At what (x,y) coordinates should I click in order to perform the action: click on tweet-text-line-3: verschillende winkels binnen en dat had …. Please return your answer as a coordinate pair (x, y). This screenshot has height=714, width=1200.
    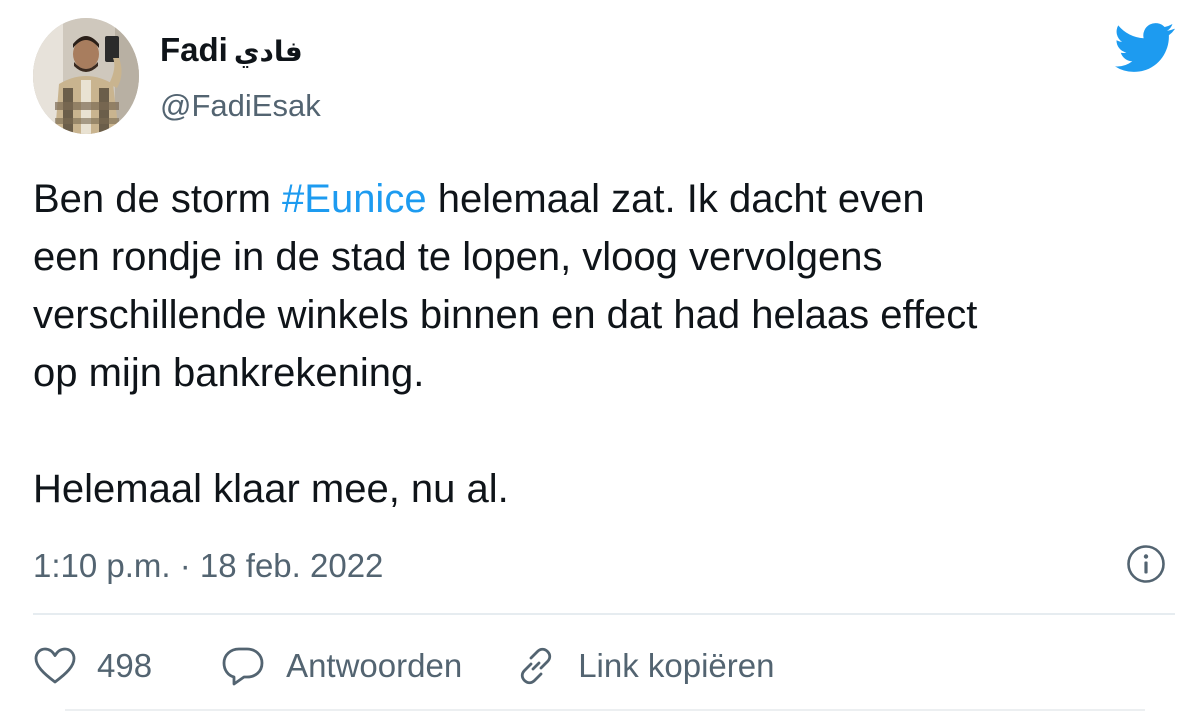
    Looking at the image, I should click on (505, 315).